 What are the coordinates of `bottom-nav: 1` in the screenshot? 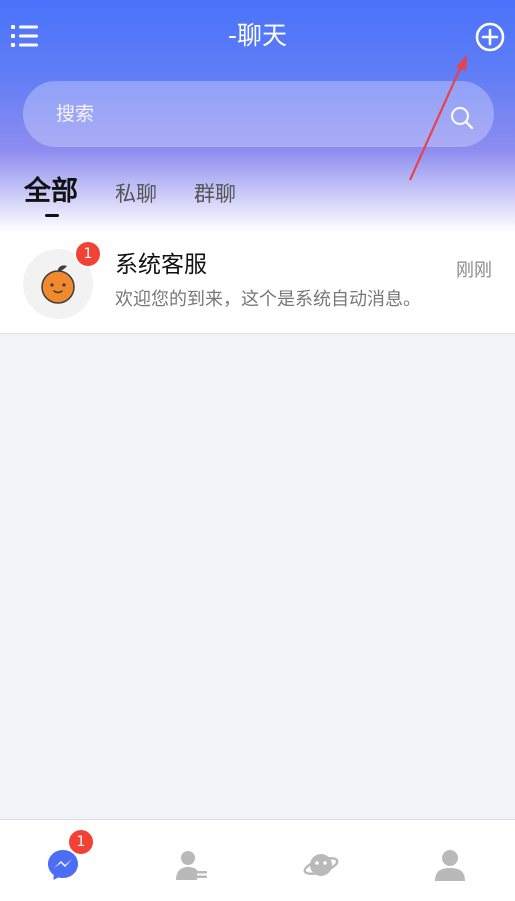 It's located at (257, 860).